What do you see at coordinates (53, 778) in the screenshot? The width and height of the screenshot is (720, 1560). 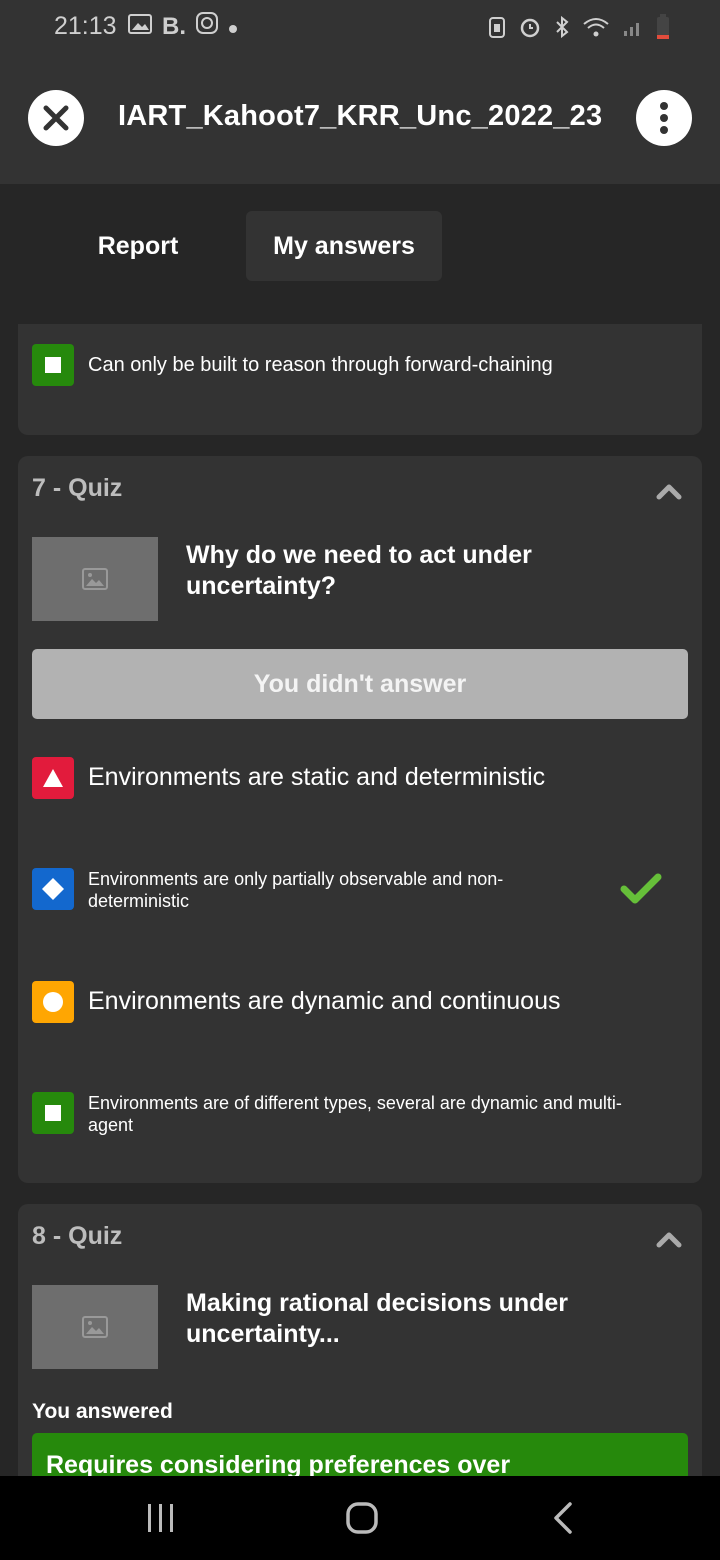 I see `triangle-icon` at bounding box center [53, 778].